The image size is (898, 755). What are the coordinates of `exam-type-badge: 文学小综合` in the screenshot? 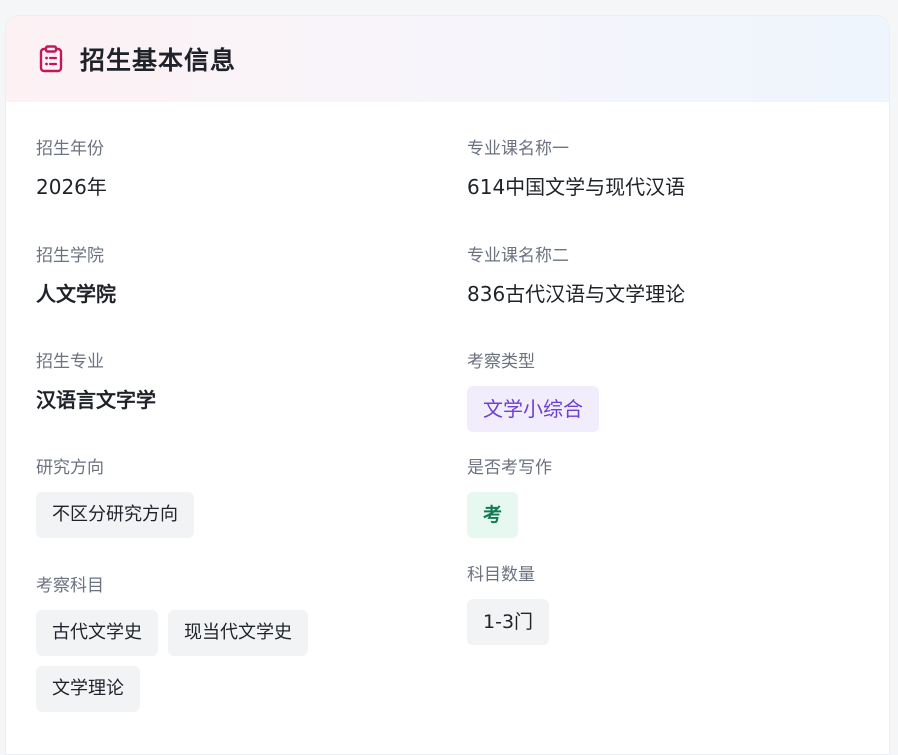 It's located at (533, 409).